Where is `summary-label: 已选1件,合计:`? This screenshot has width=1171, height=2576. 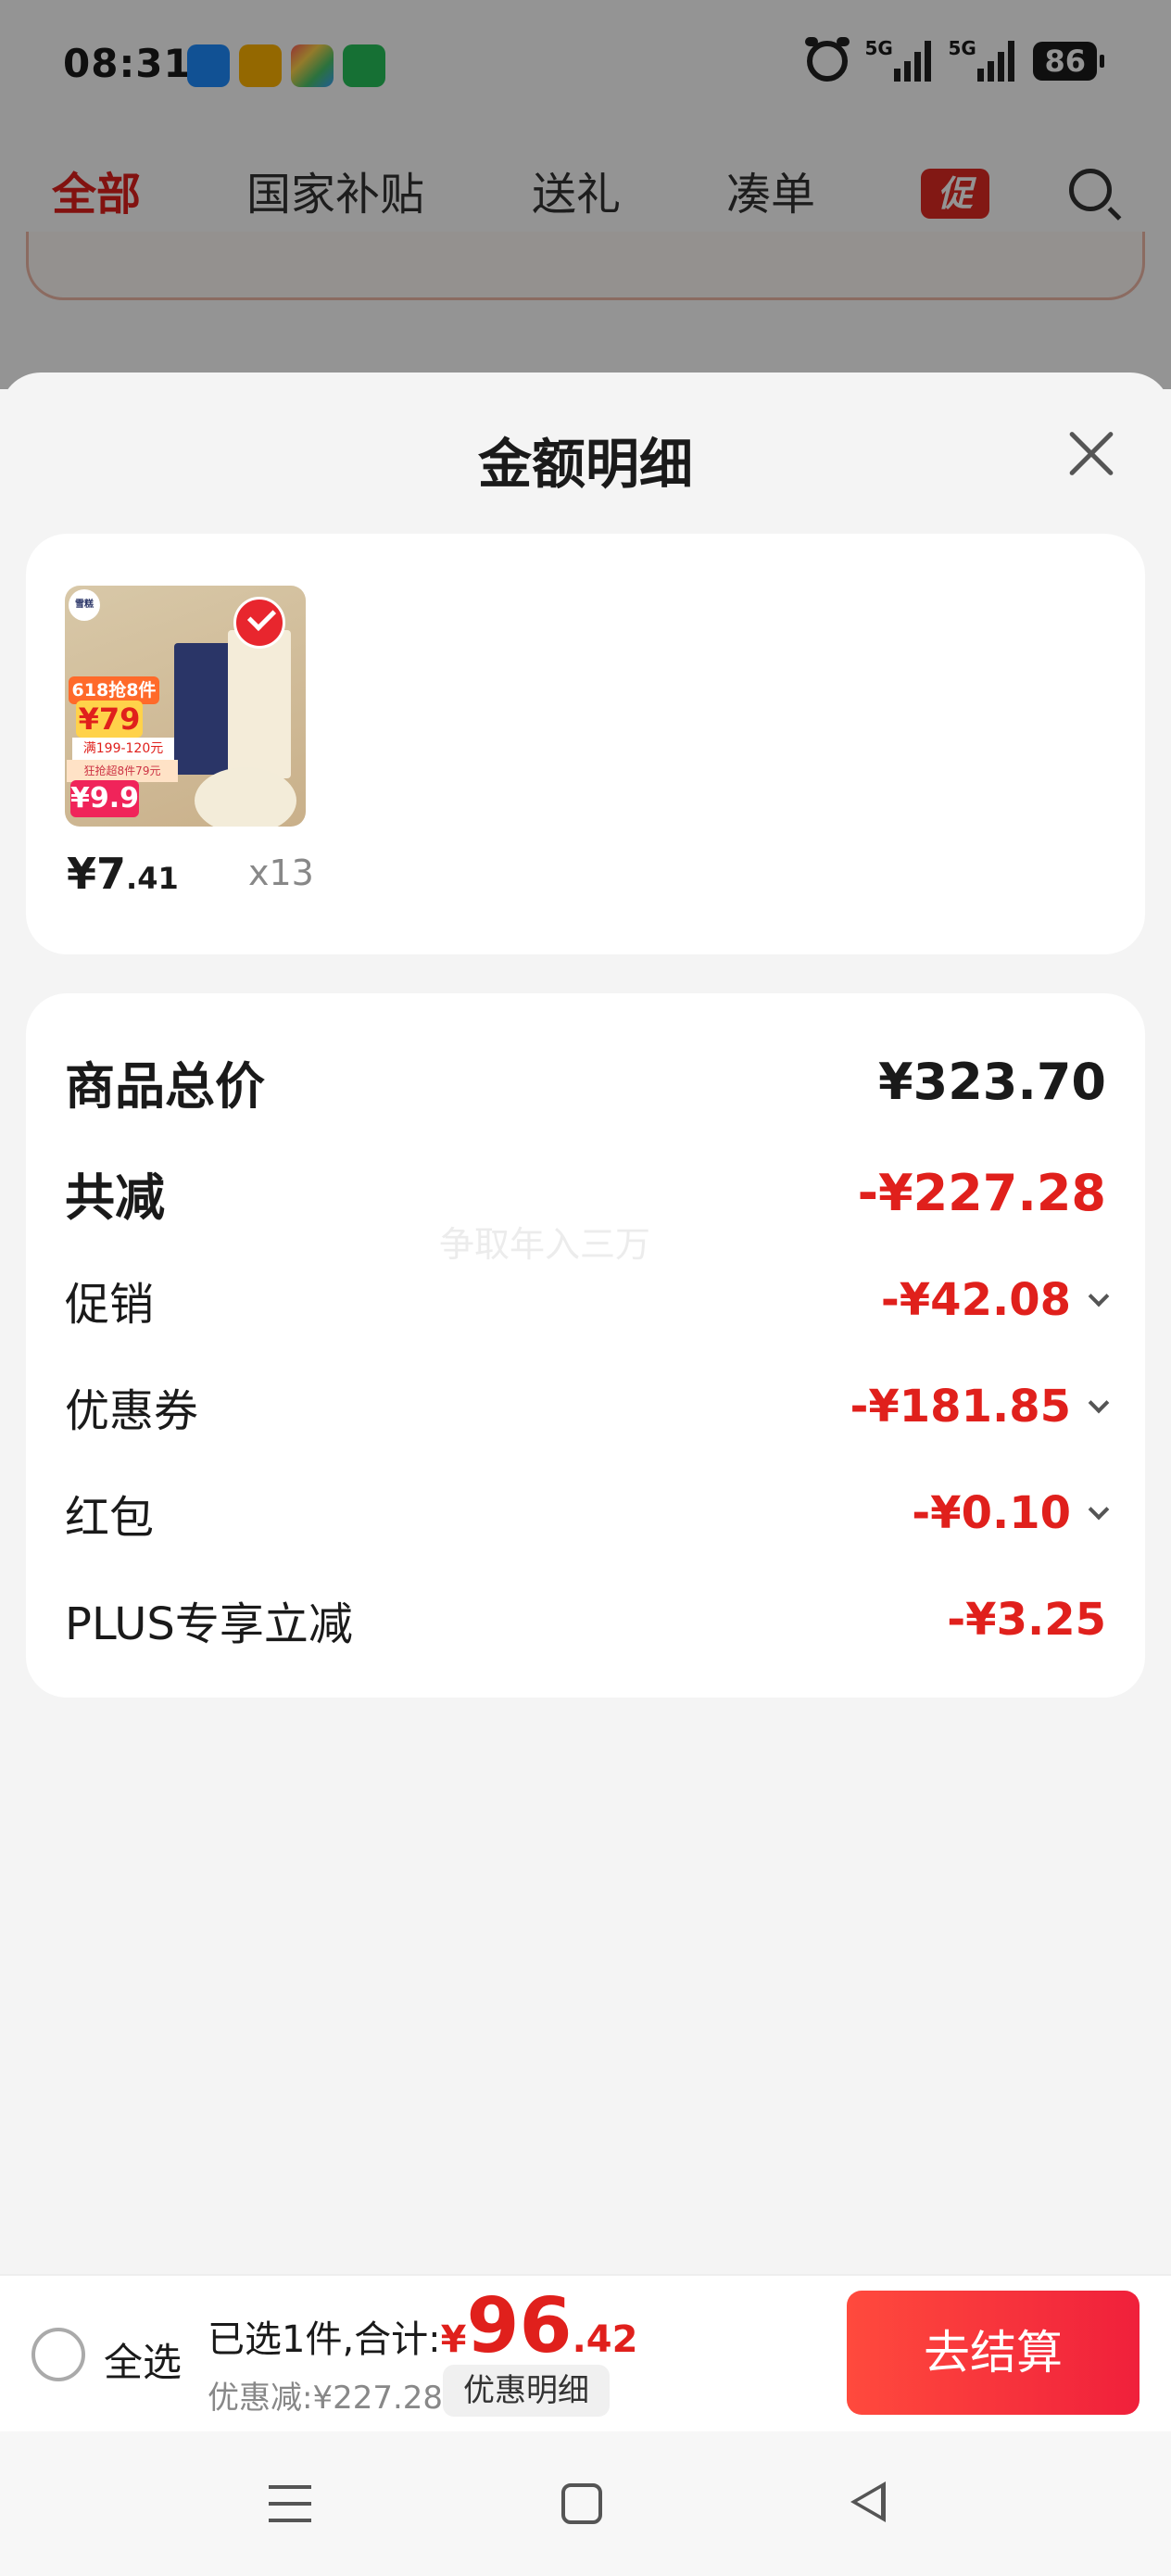
summary-label: 已选1件,合计: is located at coordinates (325, 2340).